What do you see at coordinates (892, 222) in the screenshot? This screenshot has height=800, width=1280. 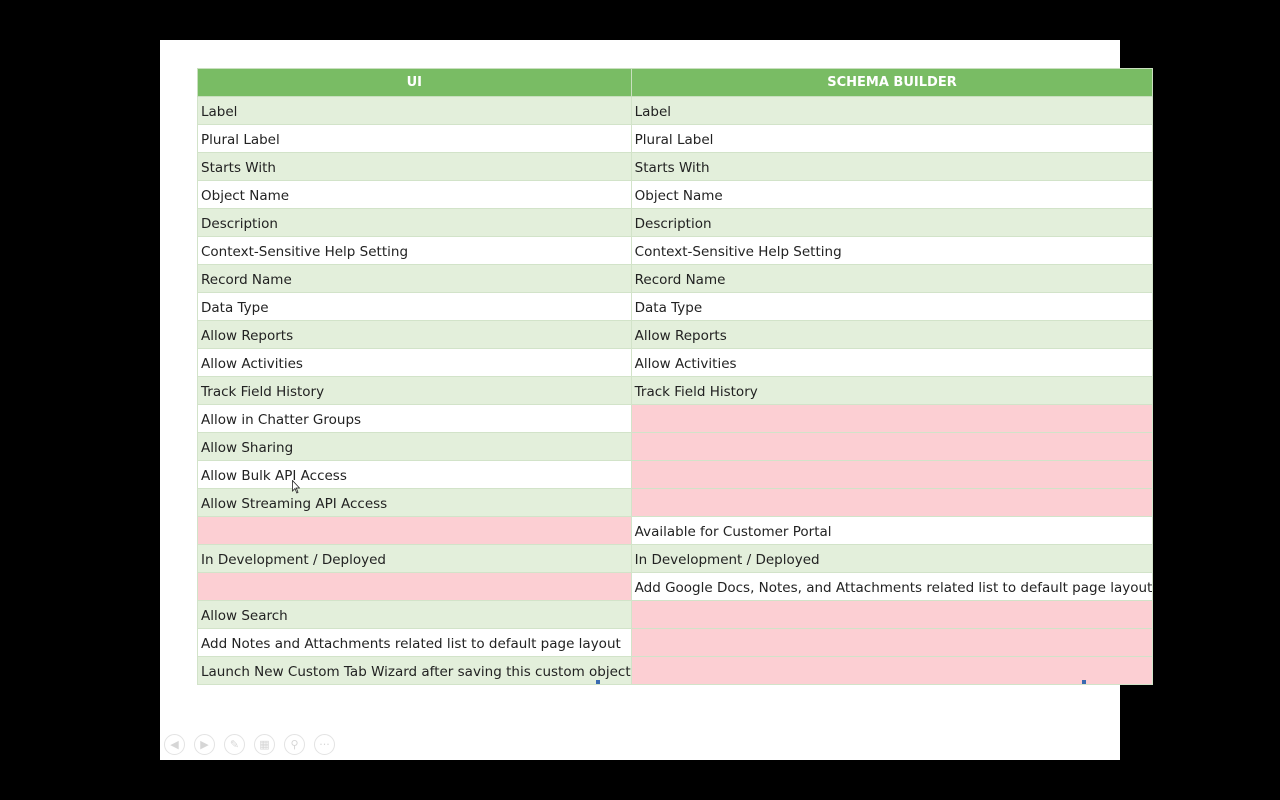 I see `schema-builder-cell: Description` at bounding box center [892, 222].